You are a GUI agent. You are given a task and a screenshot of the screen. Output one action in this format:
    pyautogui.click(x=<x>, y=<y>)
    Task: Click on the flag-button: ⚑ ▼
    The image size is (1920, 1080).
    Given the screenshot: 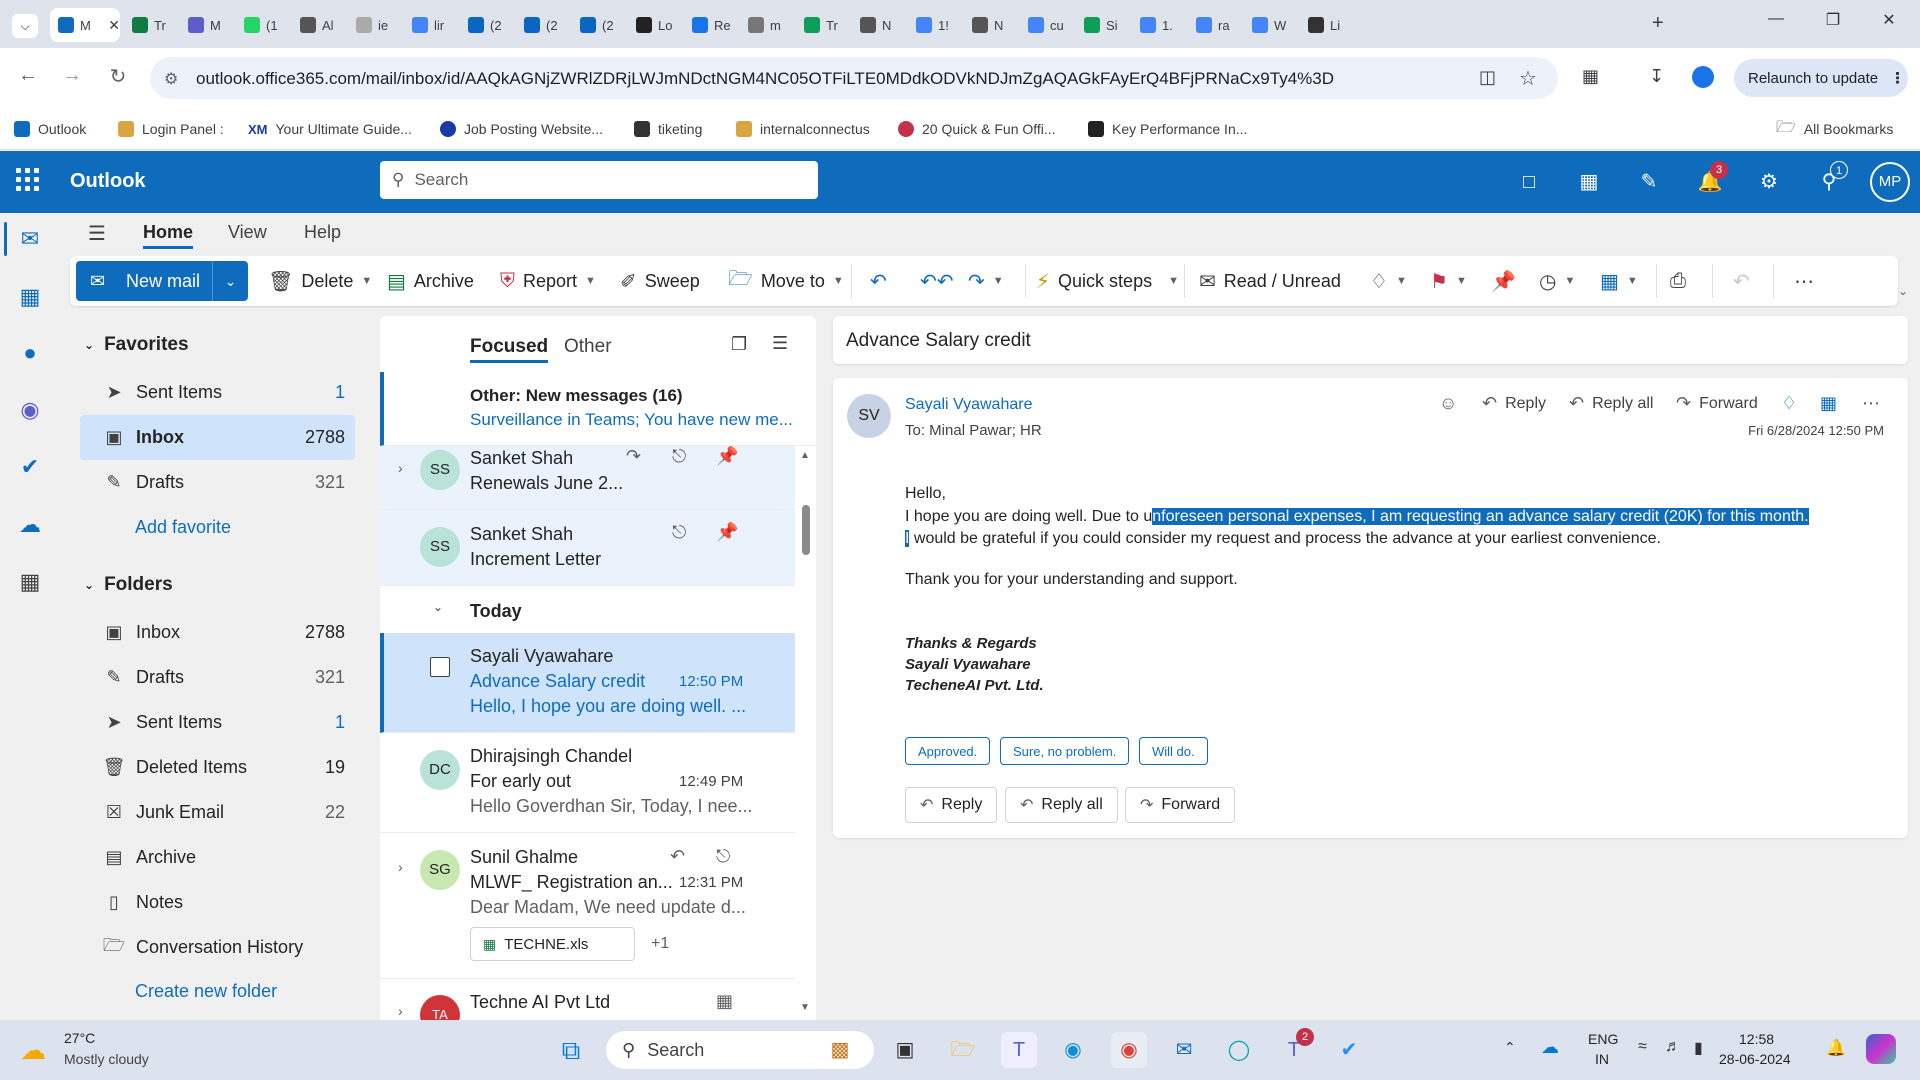 What is the action you would take?
    pyautogui.click(x=1448, y=281)
    